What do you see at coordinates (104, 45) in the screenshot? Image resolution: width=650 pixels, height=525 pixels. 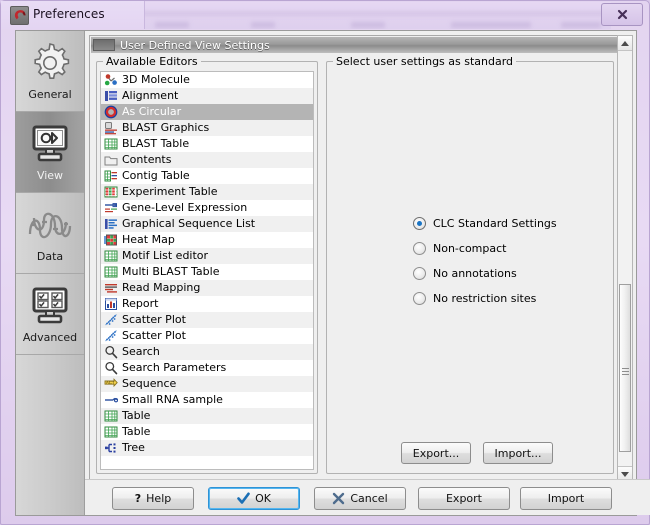 I see `section-header-swatch` at bounding box center [104, 45].